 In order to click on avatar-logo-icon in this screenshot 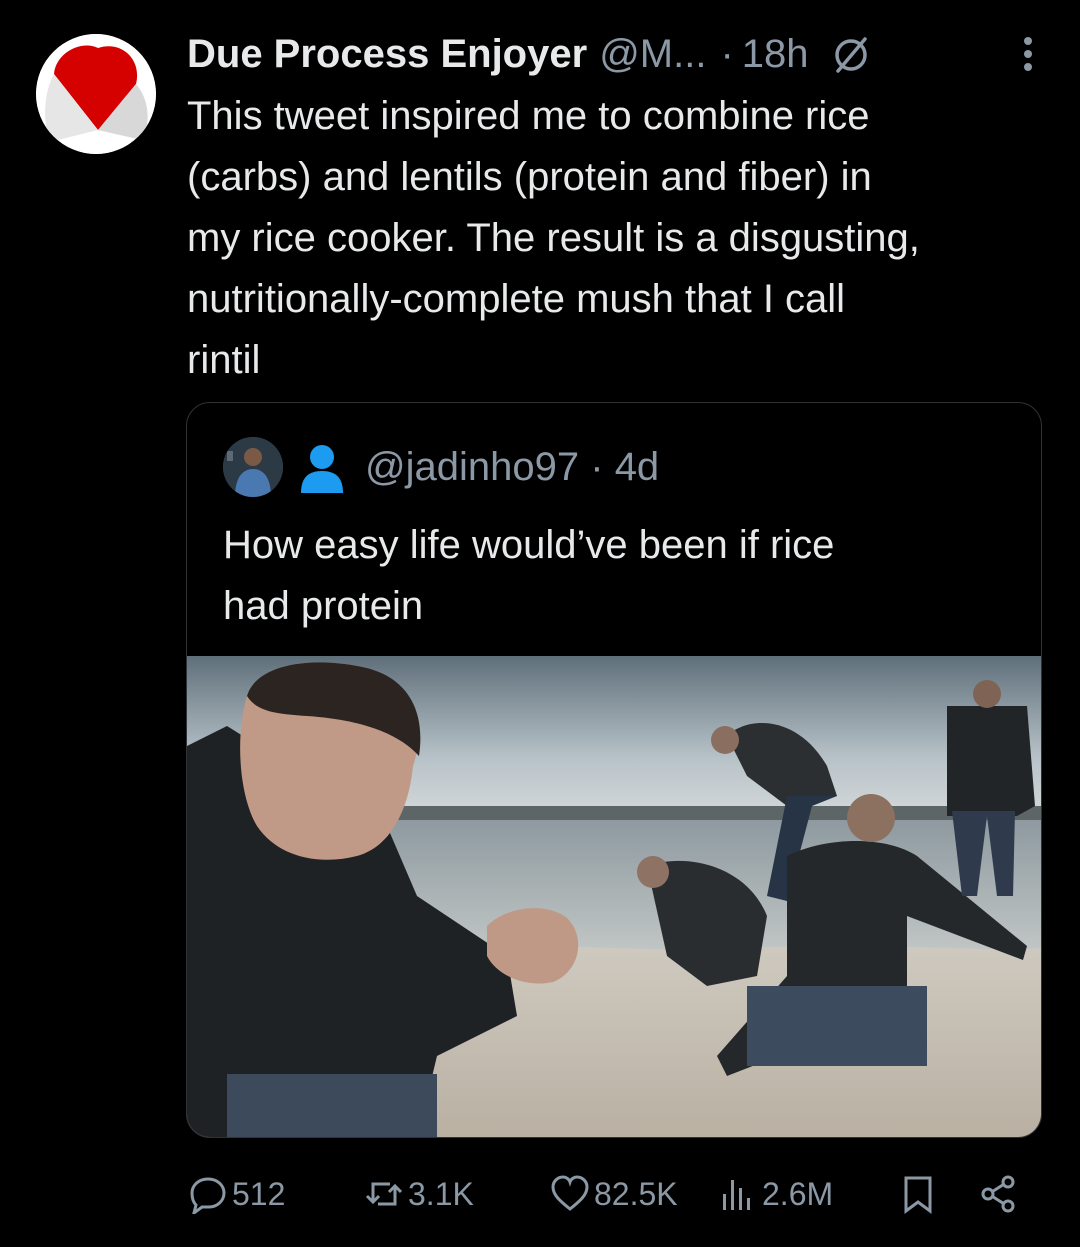, I will do `click(96, 94)`.